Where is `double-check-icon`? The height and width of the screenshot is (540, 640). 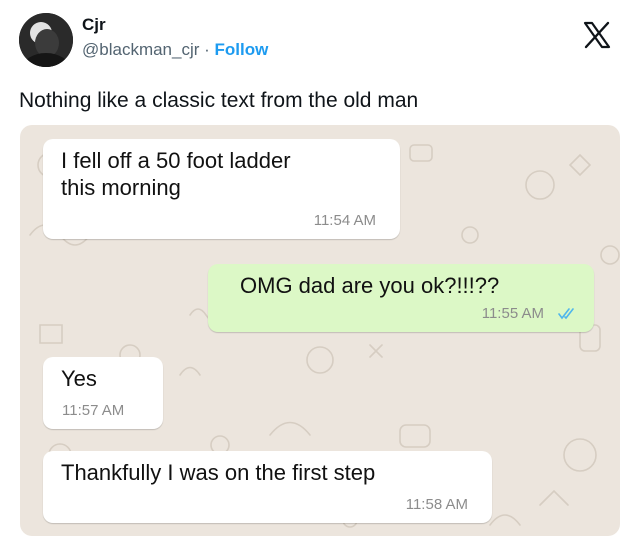
double-check-icon is located at coordinates (566, 314).